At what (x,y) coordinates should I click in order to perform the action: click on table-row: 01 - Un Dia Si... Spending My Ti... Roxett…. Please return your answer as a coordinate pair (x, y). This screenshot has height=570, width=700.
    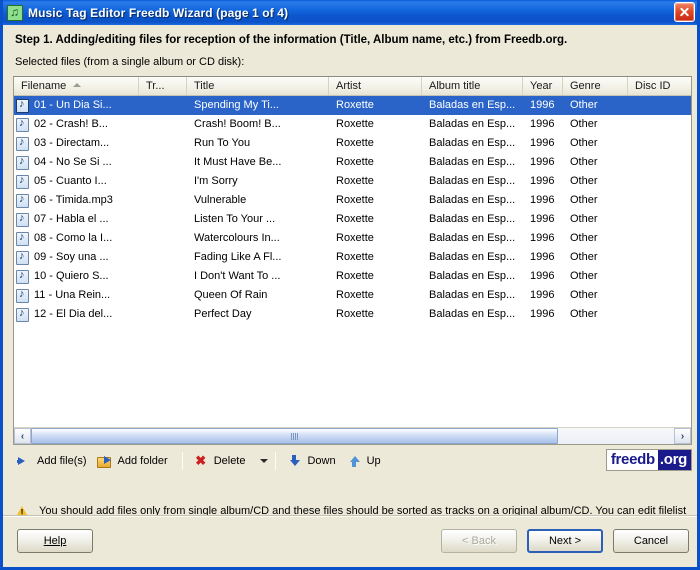
    Looking at the image, I should click on (352, 105).